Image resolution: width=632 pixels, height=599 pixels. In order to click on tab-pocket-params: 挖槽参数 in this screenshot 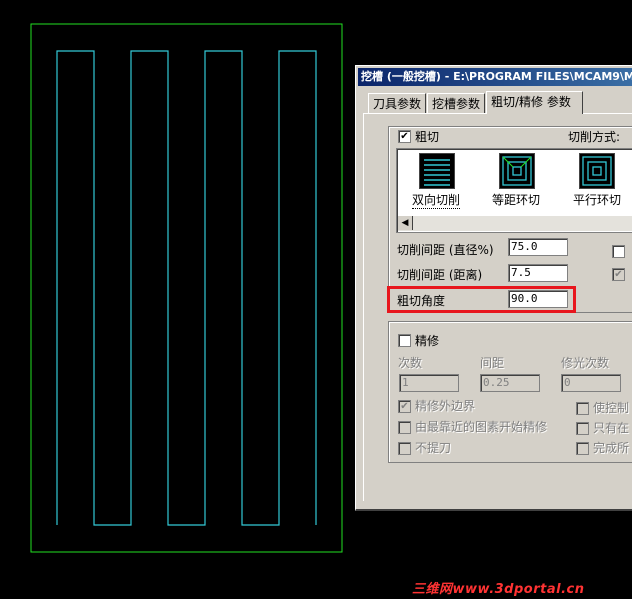, I will do `click(456, 103)`.